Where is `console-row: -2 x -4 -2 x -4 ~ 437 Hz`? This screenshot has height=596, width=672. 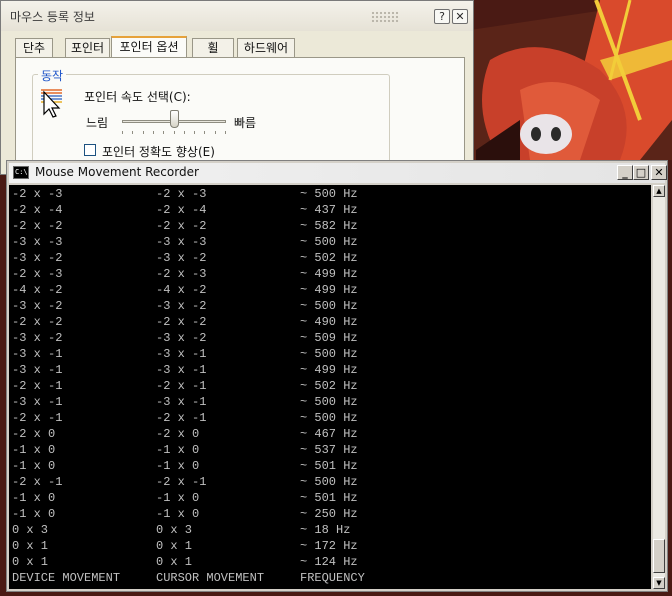 console-row: -2 x -4 -2 x -4 ~ 437 Hz is located at coordinates (331, 210).